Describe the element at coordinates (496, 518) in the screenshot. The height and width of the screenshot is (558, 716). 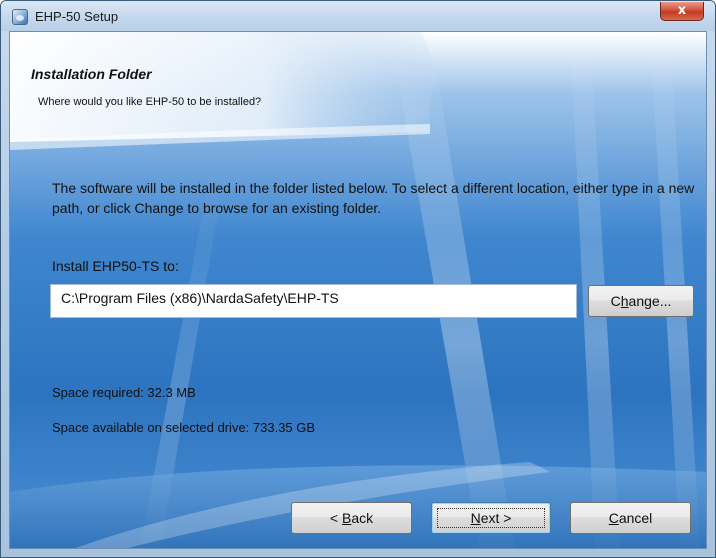
I see `next-button-label-end: ext >` at that location.